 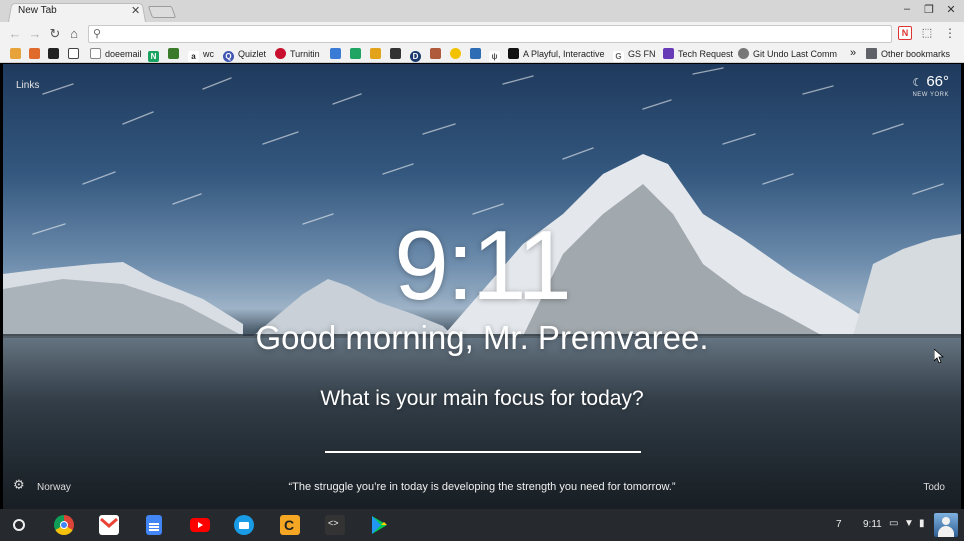 I want to click on bookmark-24-icon, so click(x=335, y=53).